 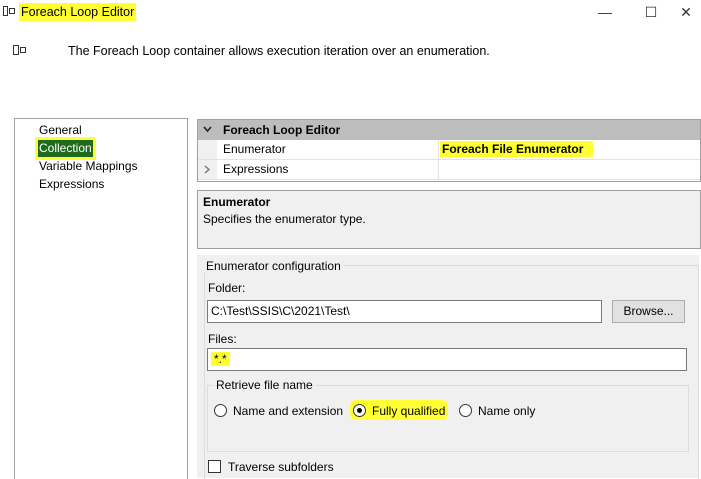 What do you see at coordinates (350, 12) in the screenshot?
I see `title-bar: Foreach Loop Editor — ☐ ✕` at bounding box center [350, 12].